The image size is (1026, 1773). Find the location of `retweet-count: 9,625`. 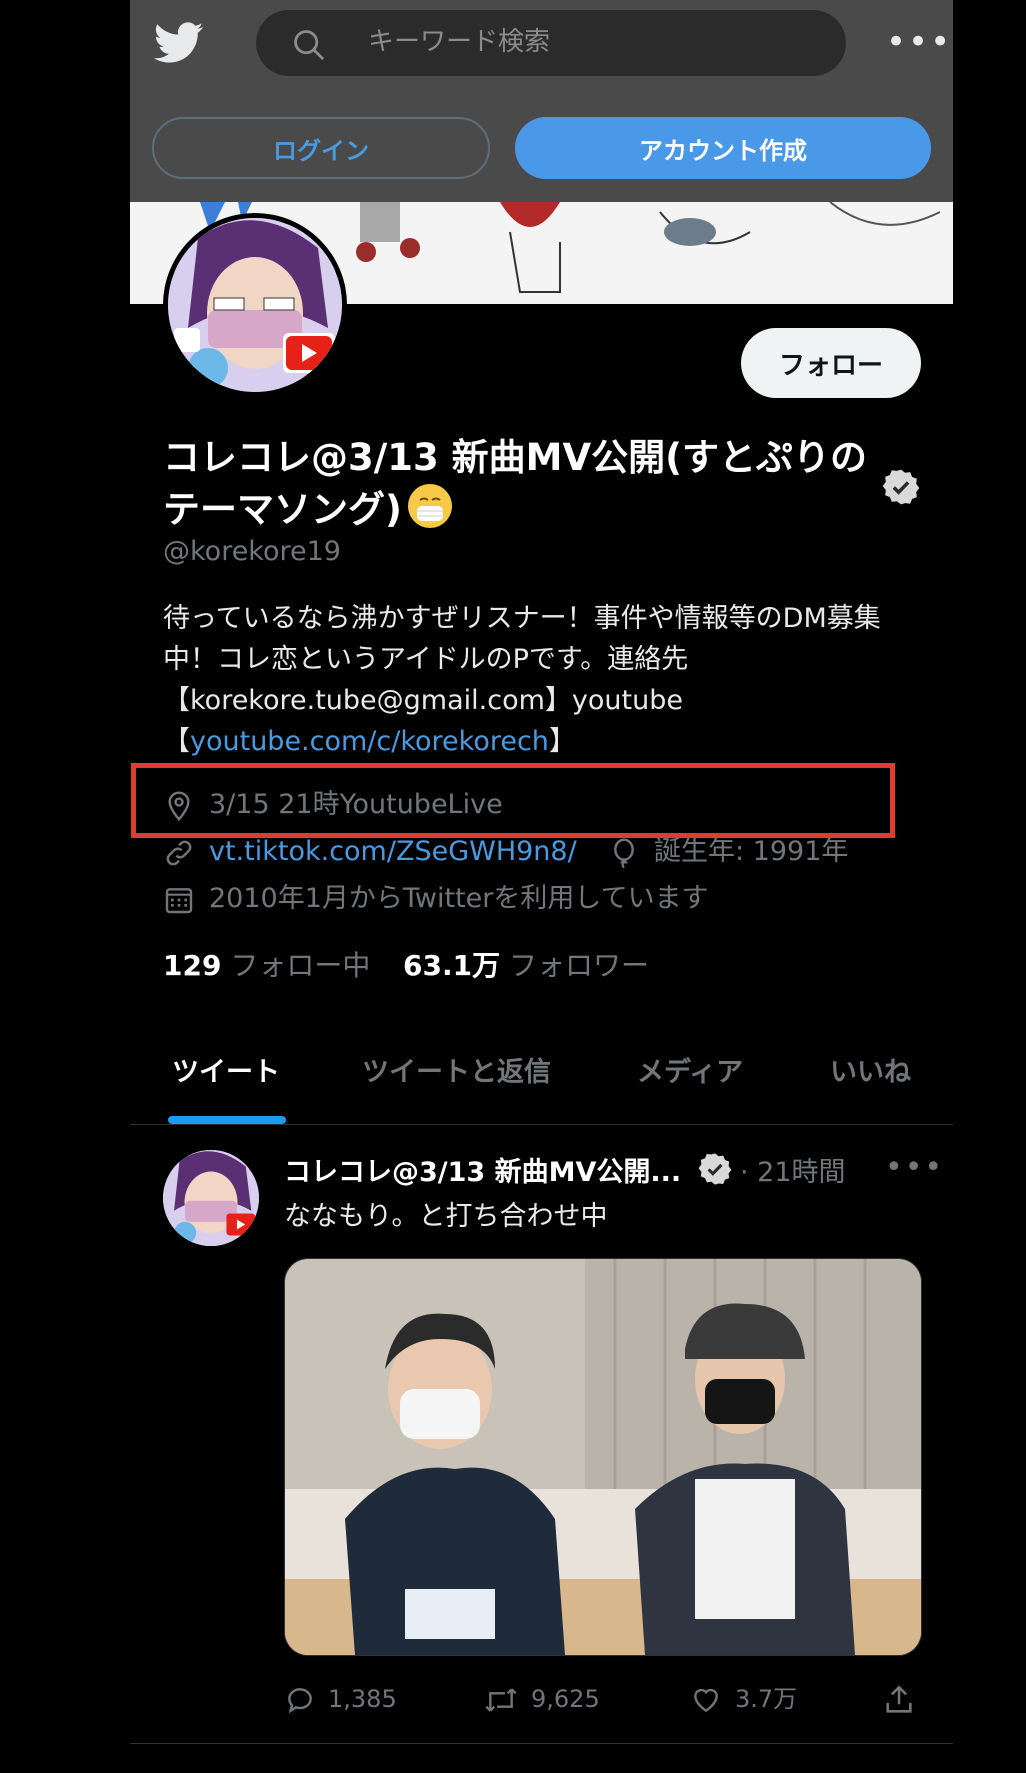

retweet-count: 9,625 is located at coordinates (565, 1699).